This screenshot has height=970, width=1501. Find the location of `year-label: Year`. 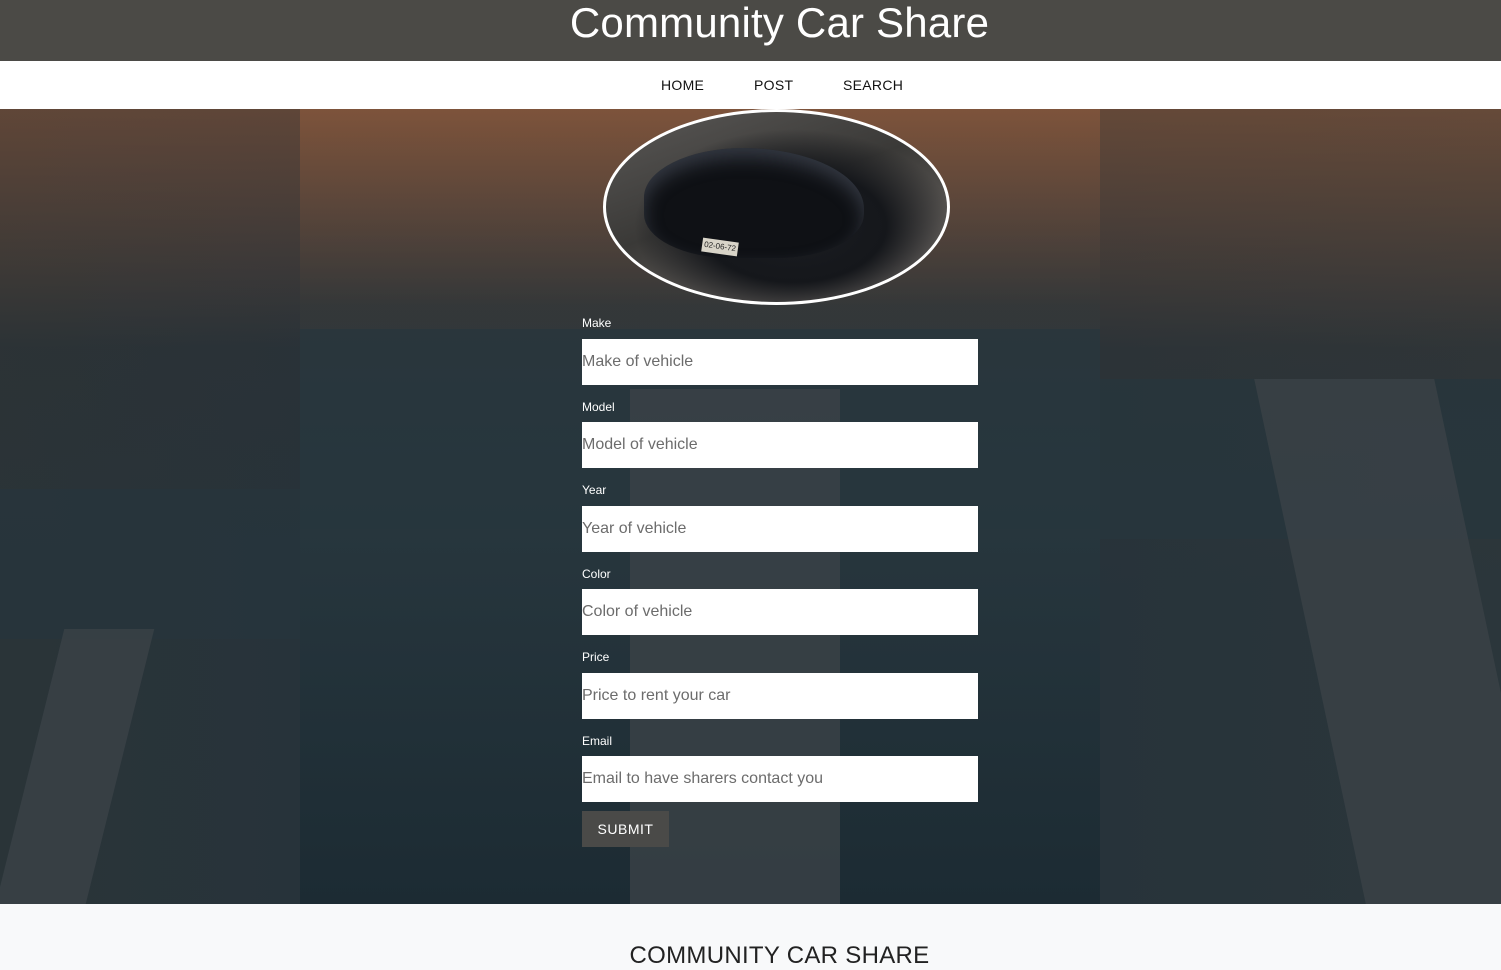

year-label: Year is located at coordinates (594, 490).